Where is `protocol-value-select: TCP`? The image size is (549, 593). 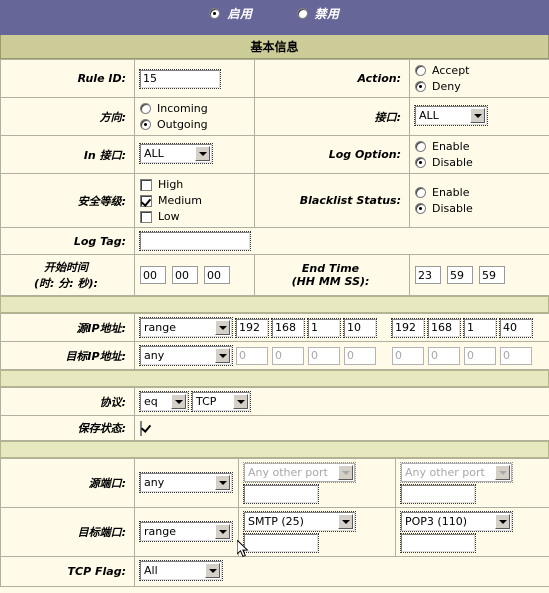 protocol-value-select: TCP is located at coordinates (221, 401).